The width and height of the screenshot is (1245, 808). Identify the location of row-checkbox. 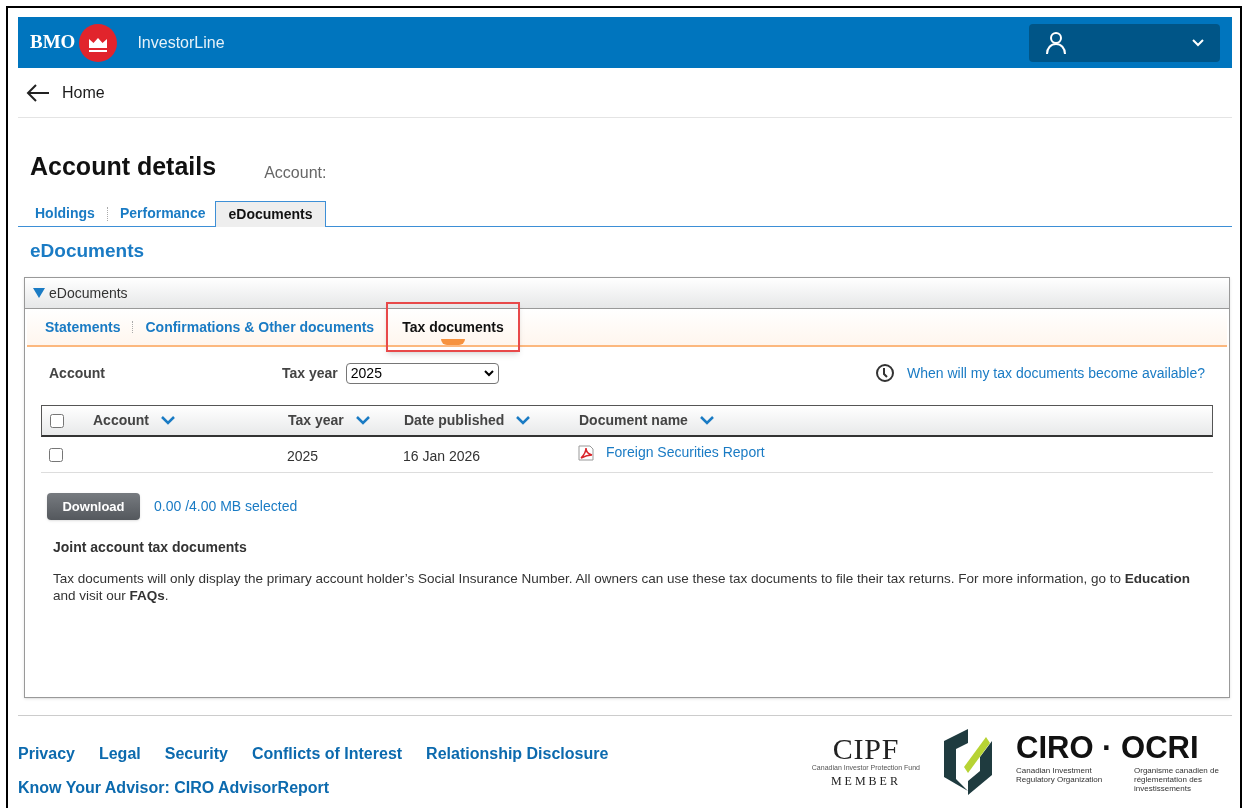
(56, 454).